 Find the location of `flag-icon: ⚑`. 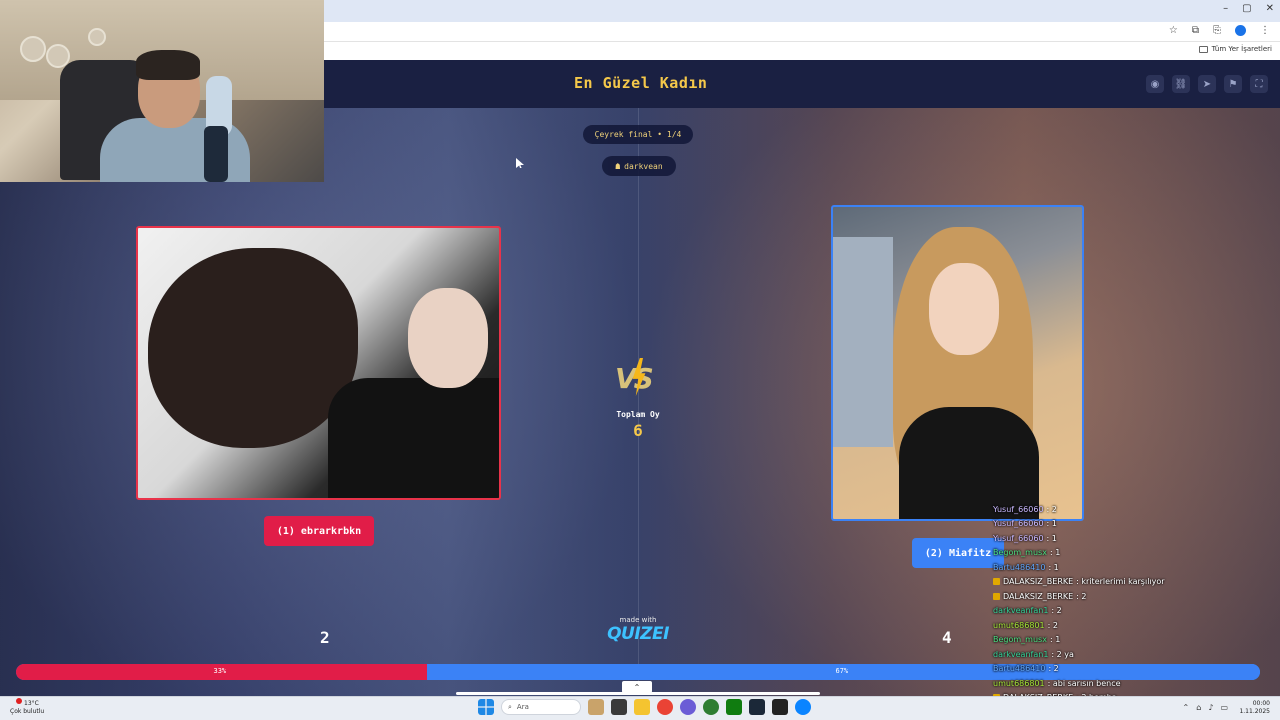

flag-icon: ⚑ is located at coordinates (1233, 84).